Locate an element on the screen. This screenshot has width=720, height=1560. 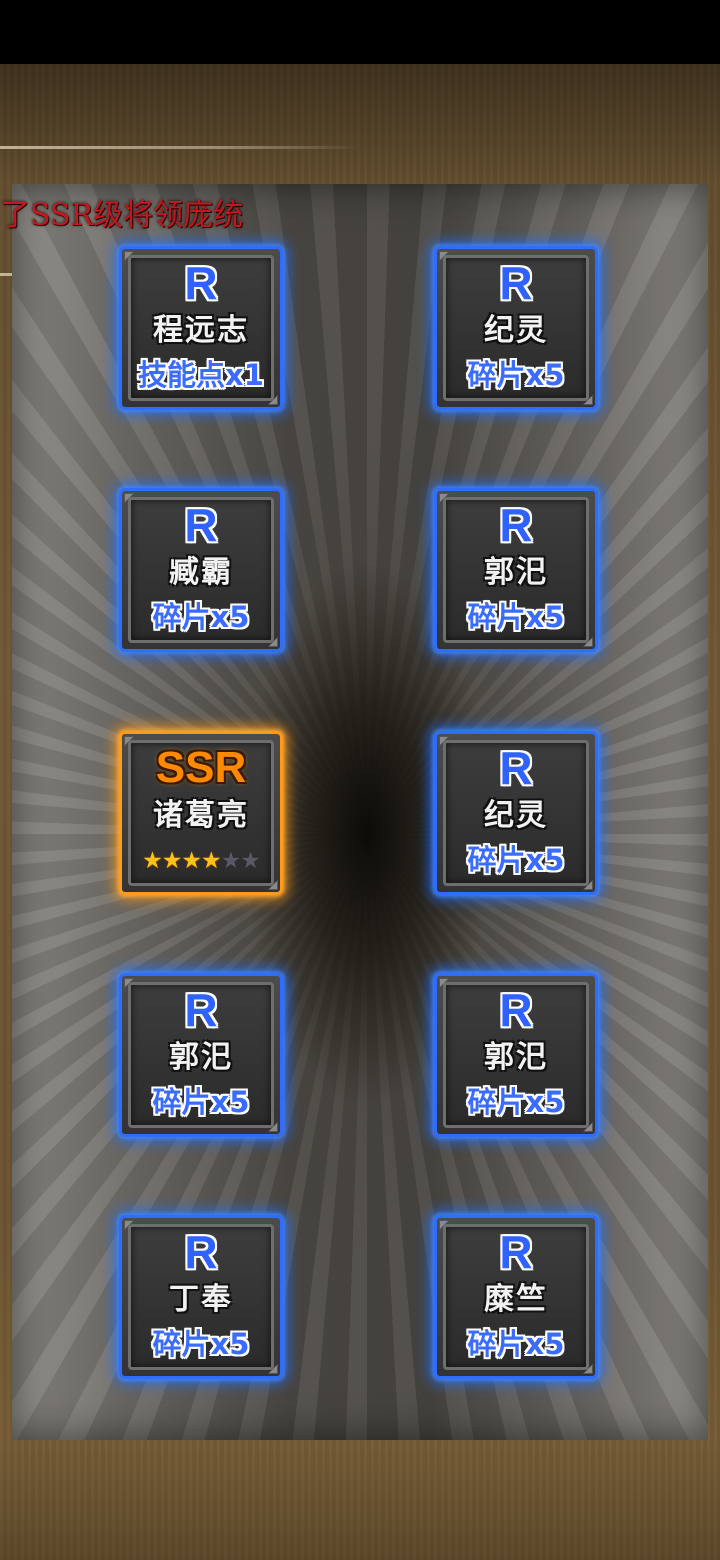
general-name: 糜竺 is located at coordinates (516, 1299).